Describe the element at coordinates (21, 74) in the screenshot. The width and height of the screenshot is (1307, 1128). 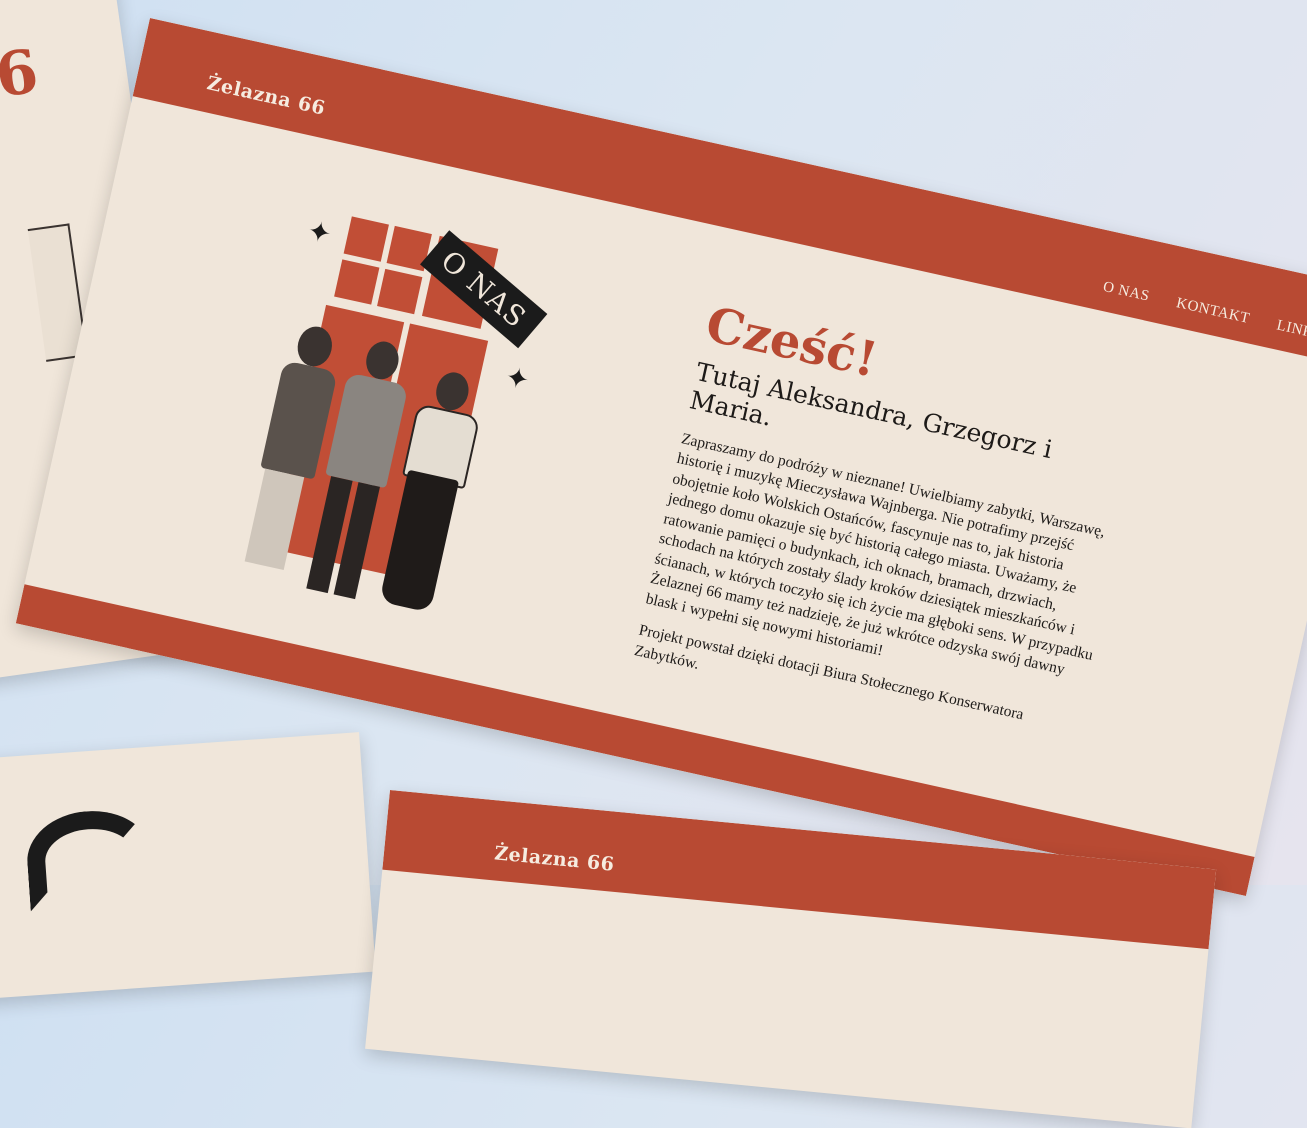
I see `left-page-accent: 6` at that location.